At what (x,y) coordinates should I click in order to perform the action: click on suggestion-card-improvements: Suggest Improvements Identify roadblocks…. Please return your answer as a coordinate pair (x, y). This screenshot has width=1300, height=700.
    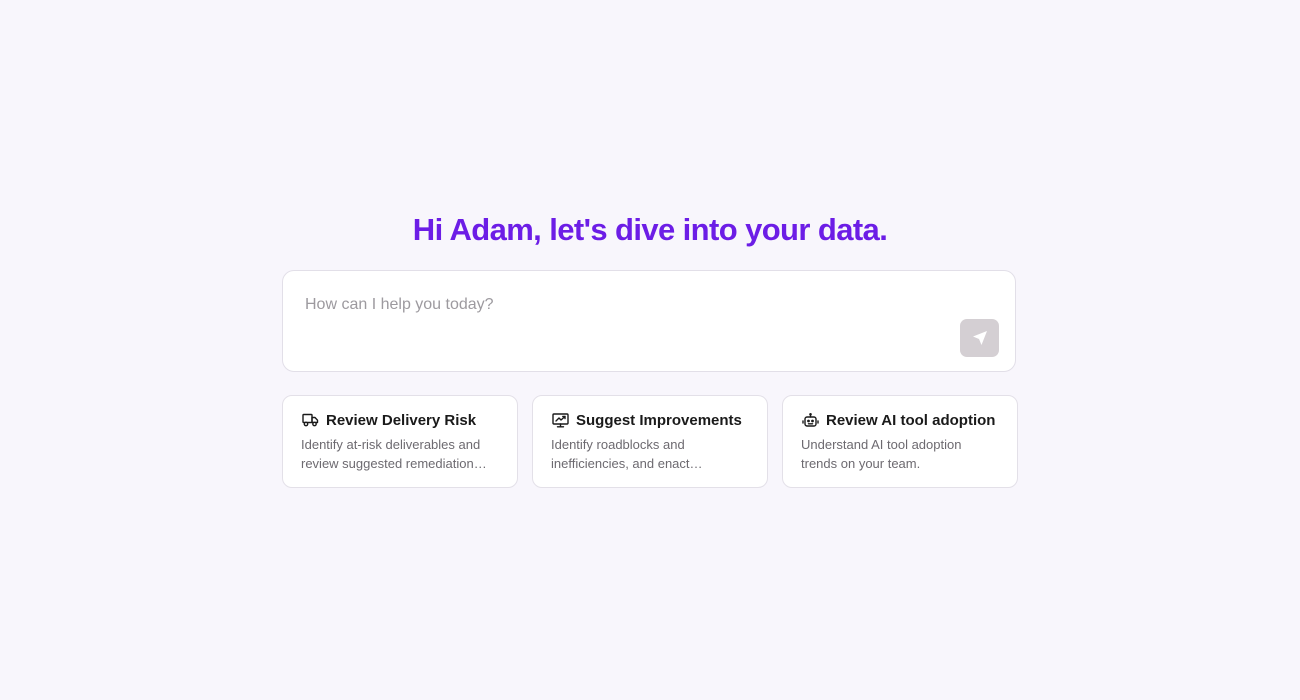
    Looking at the image, I should click on (650, 441).